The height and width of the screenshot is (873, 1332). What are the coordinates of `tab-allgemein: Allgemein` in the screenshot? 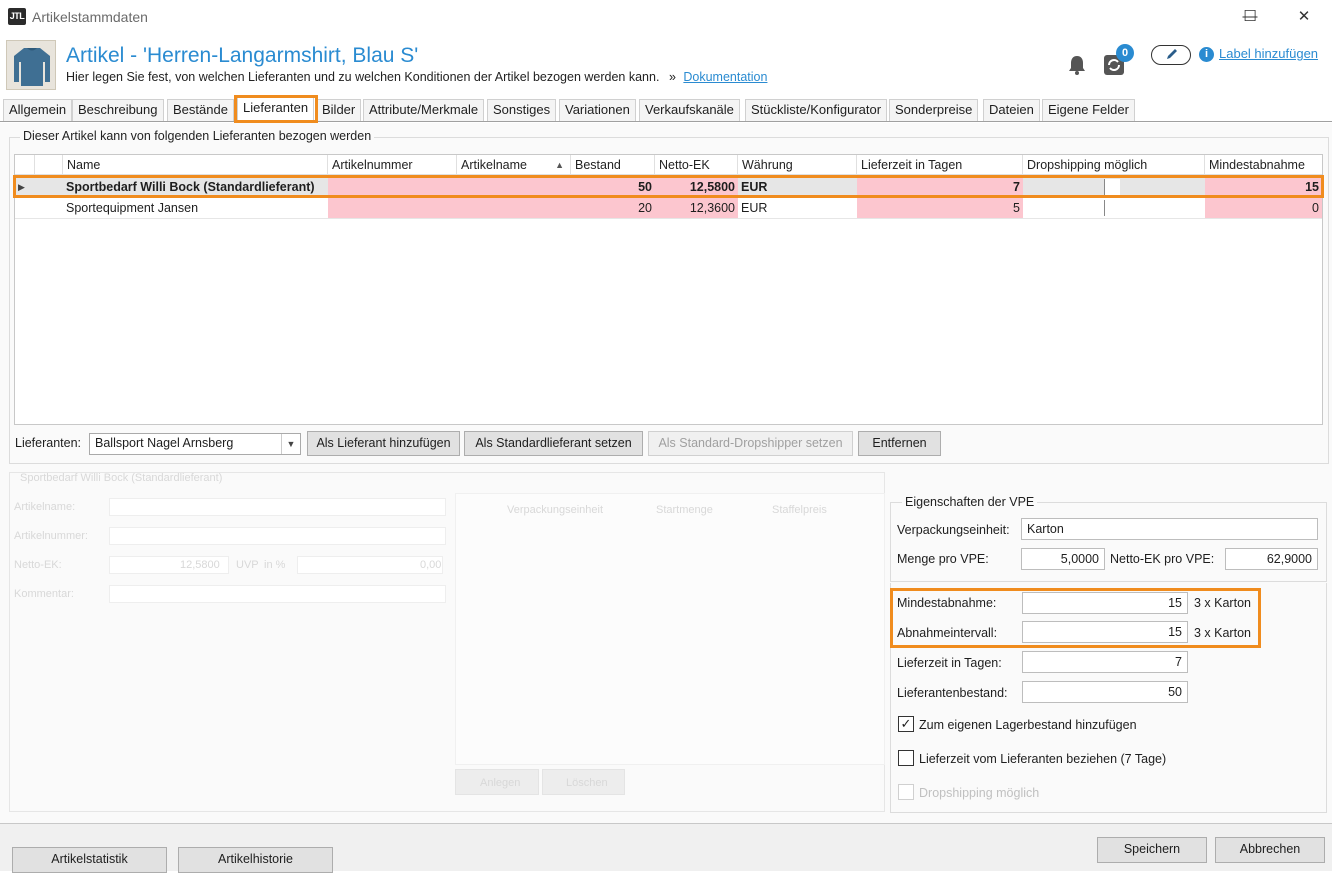 It's located at (38, 110).